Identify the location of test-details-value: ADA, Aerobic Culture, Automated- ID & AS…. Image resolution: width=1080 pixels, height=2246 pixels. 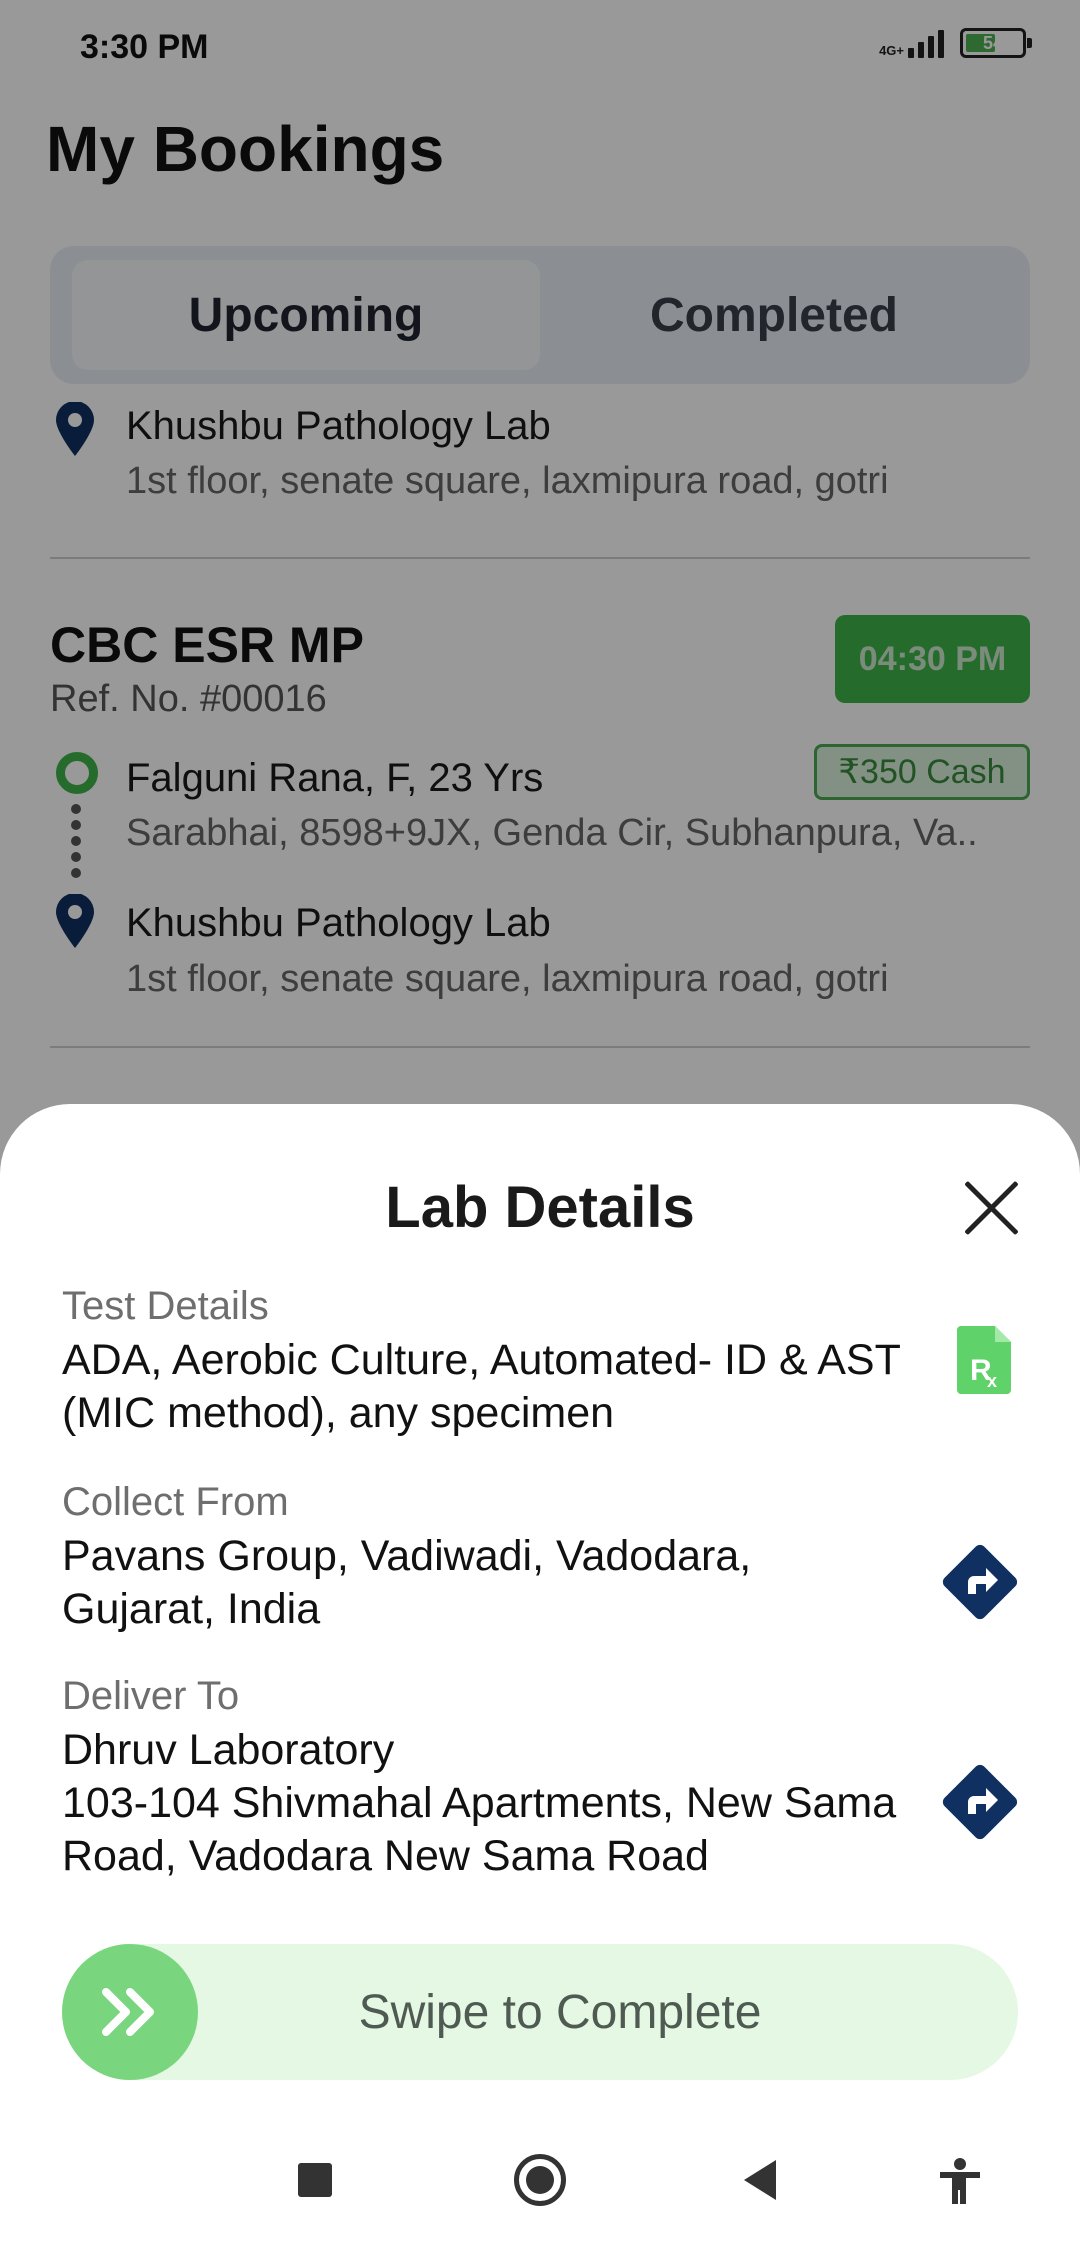
(481, 1386).